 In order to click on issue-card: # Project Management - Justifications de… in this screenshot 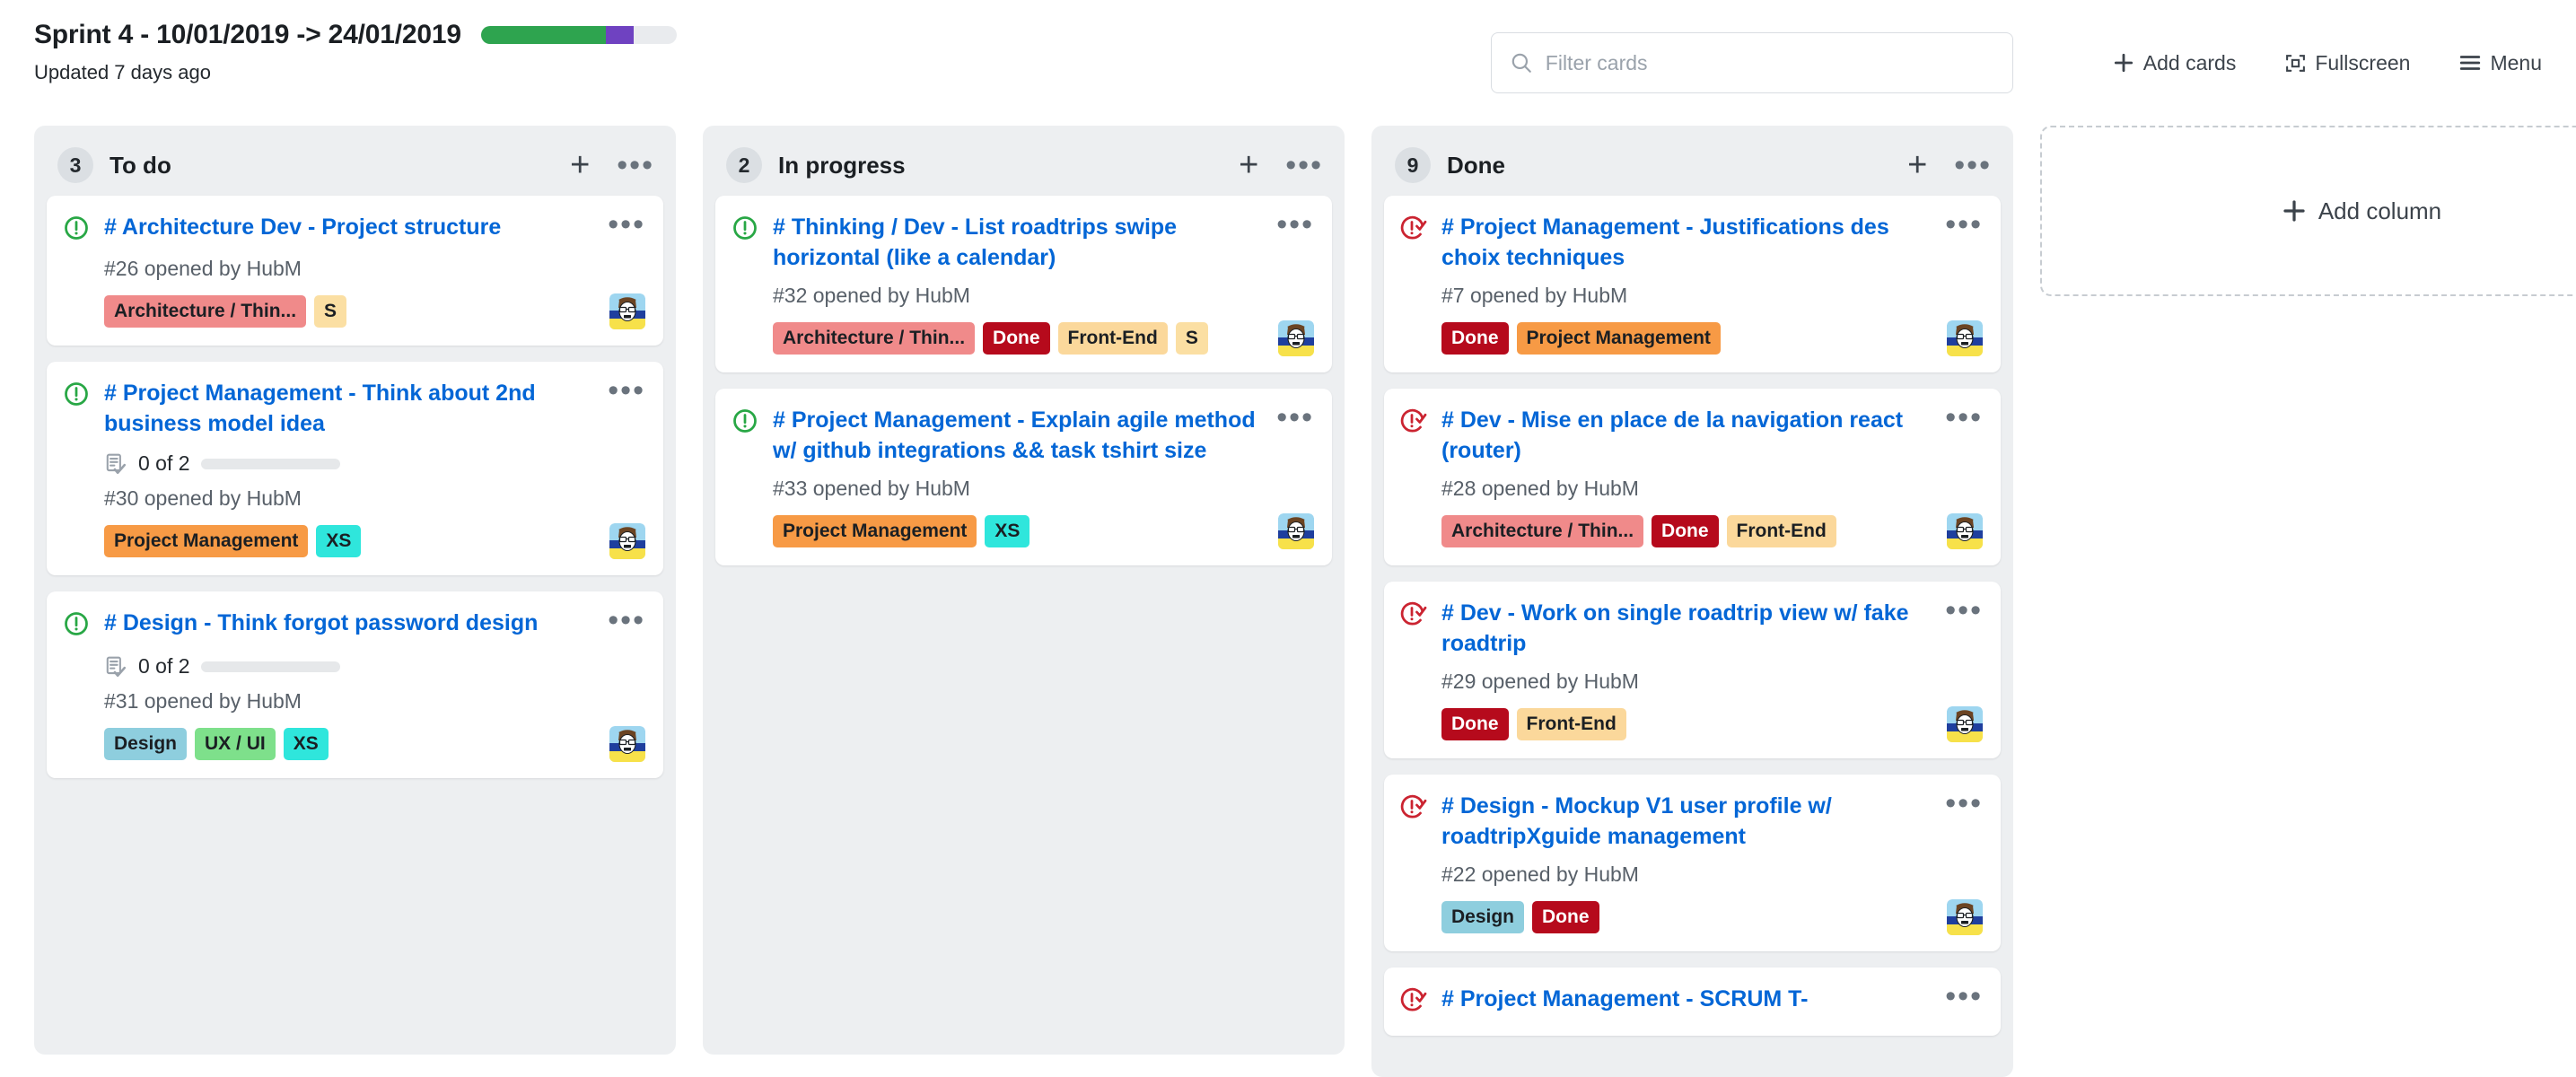, I will do `click(1692, 284)`.